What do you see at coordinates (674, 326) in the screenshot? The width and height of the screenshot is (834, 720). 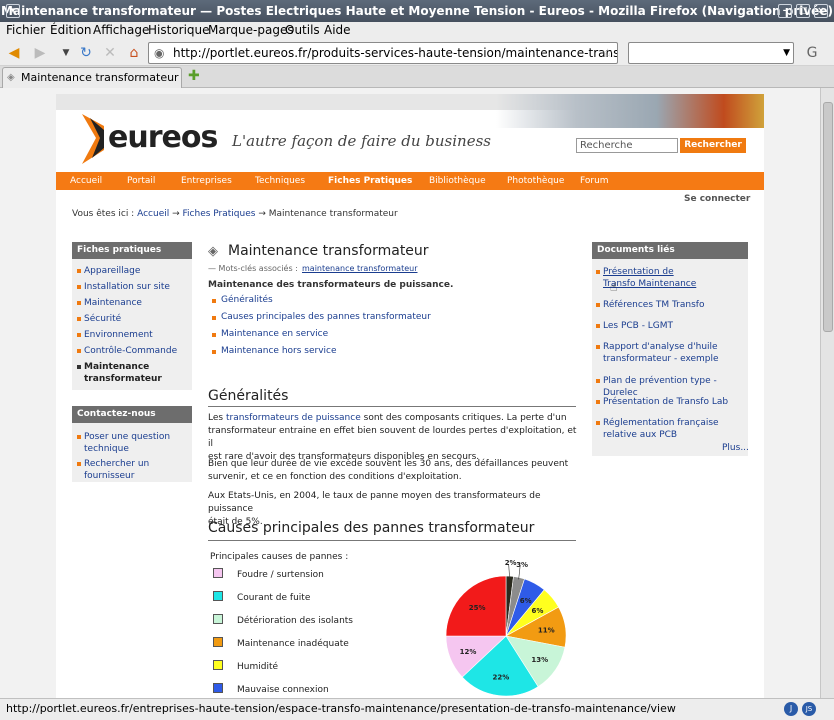 I see `doc-pcb-lgmt: Les PCB - LGMT` at bounding box center [674, 326].